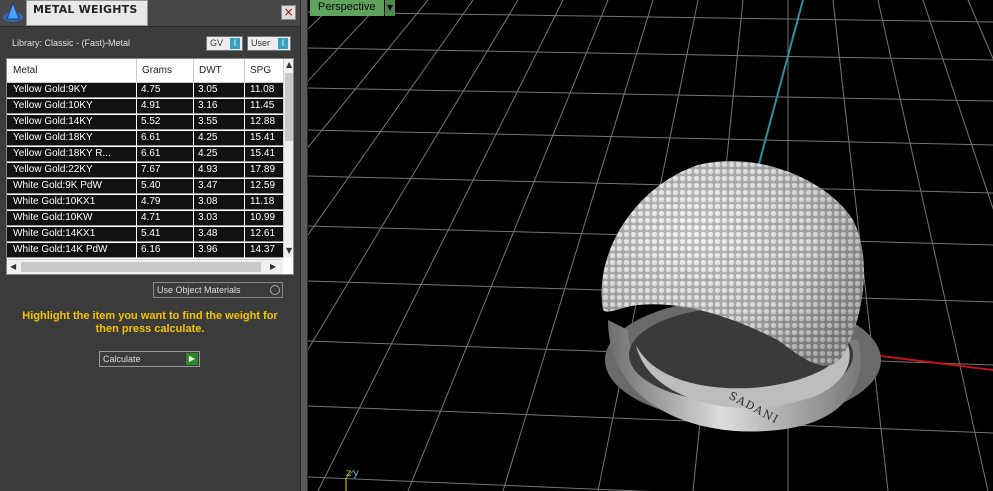  I want to click on scroll-right-icon: ▶, so click(273, 266).